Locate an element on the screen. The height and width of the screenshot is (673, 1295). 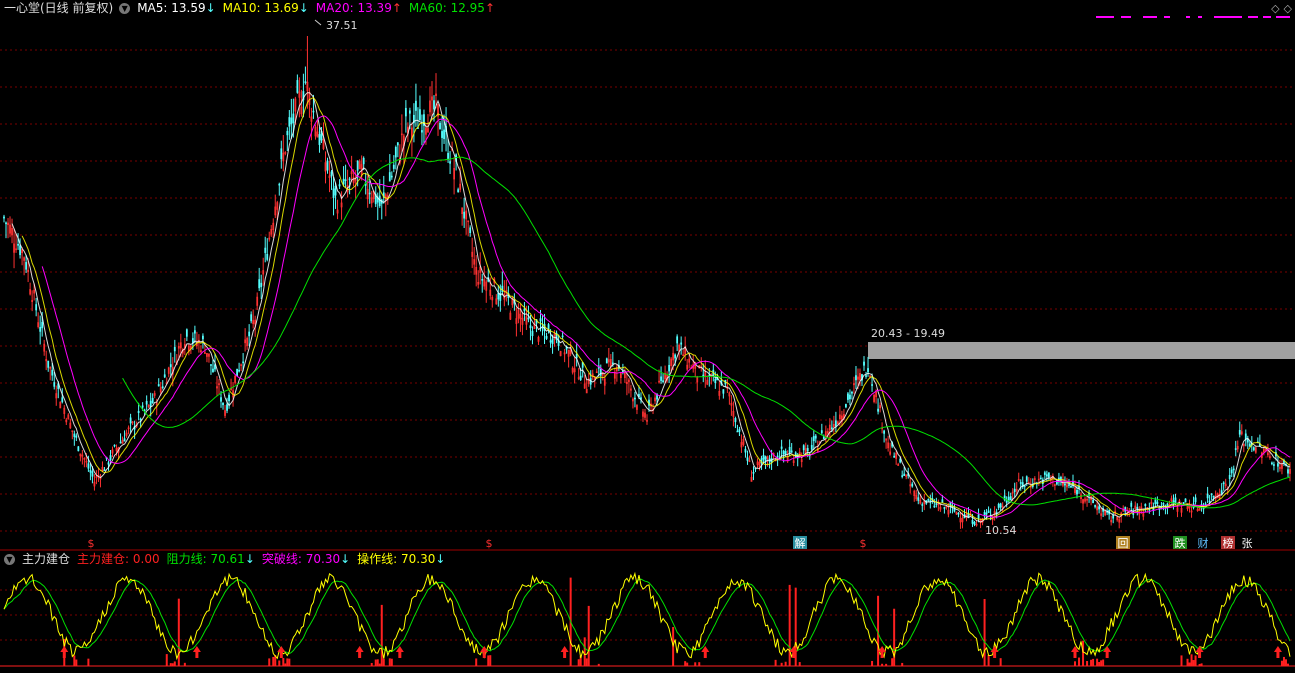
low-price-label: 10.54 is located at coordinates (1001, 530).